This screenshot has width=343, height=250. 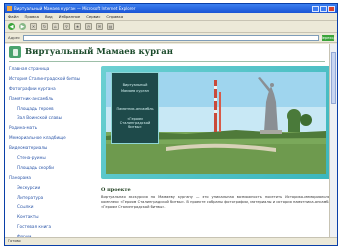 I want to click on sidebar-link: Стена-руины, so click(x=57, y=157).